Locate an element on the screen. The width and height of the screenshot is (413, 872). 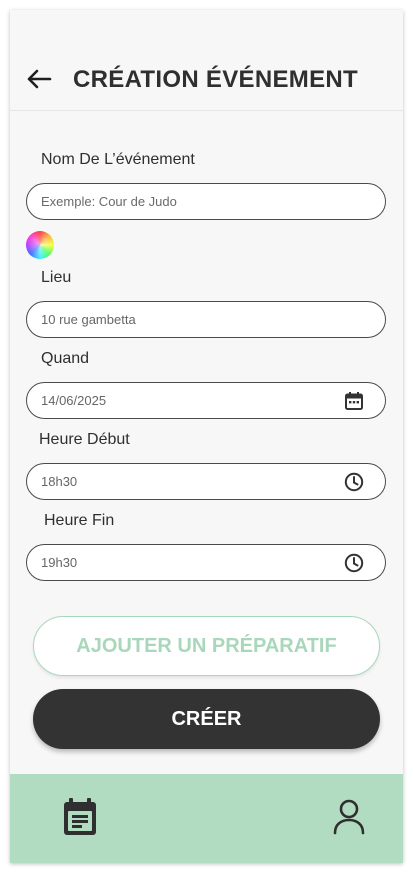
event-name-label: Nom De L’événement is located at coordinates (118, 159).